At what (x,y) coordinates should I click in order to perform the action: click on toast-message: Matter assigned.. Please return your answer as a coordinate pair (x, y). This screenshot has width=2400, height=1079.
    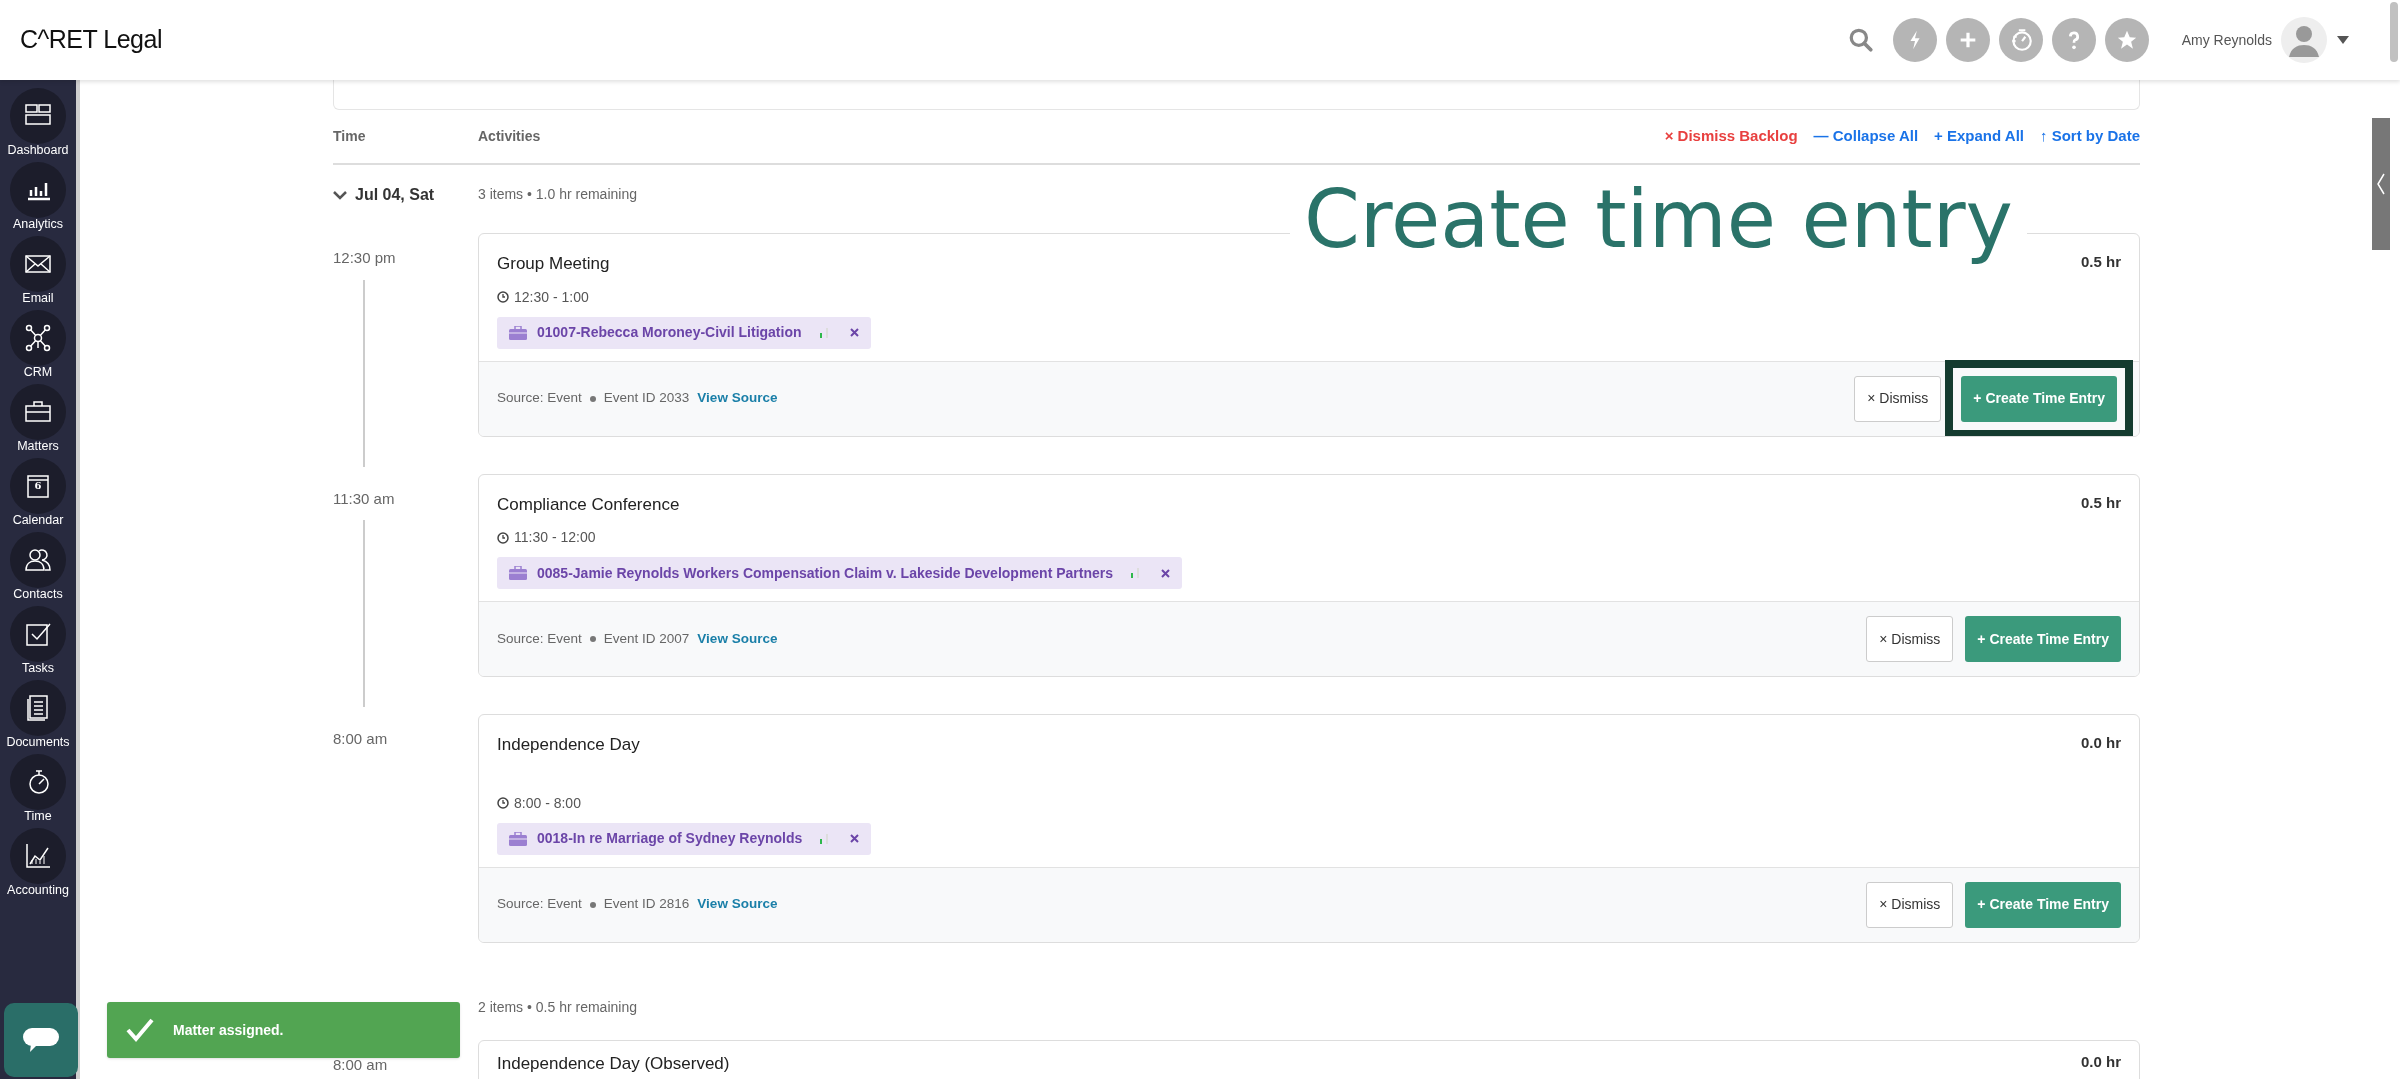
    Looking at the image, I should click on (228, 1030).